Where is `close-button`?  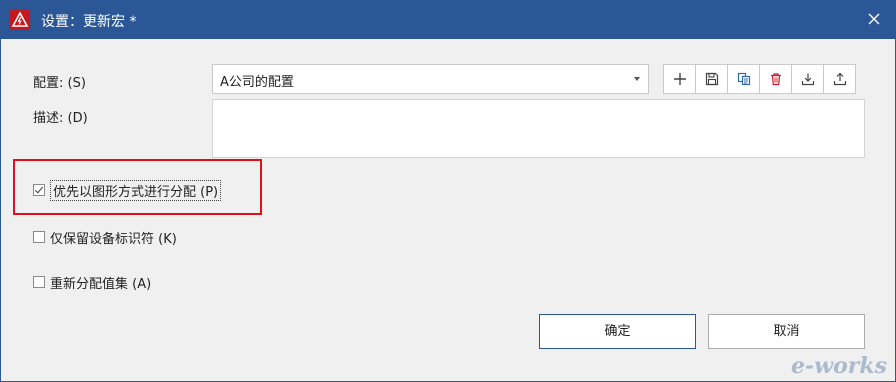 close-button is located at coordinates (874, 19).